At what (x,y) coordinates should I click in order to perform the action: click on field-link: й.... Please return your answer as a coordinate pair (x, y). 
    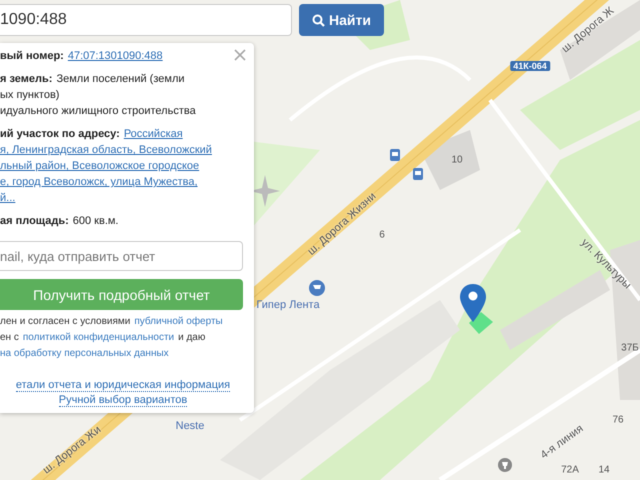
    Looking at the image, I should click on (8, 198).